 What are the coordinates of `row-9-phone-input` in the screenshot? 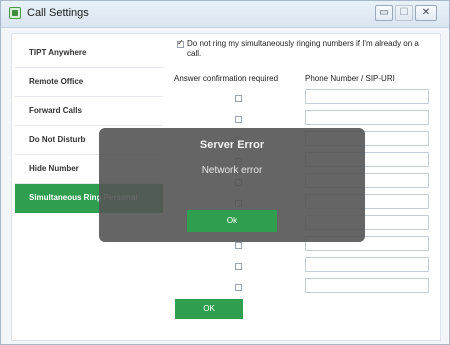 It's located at (367, 264).